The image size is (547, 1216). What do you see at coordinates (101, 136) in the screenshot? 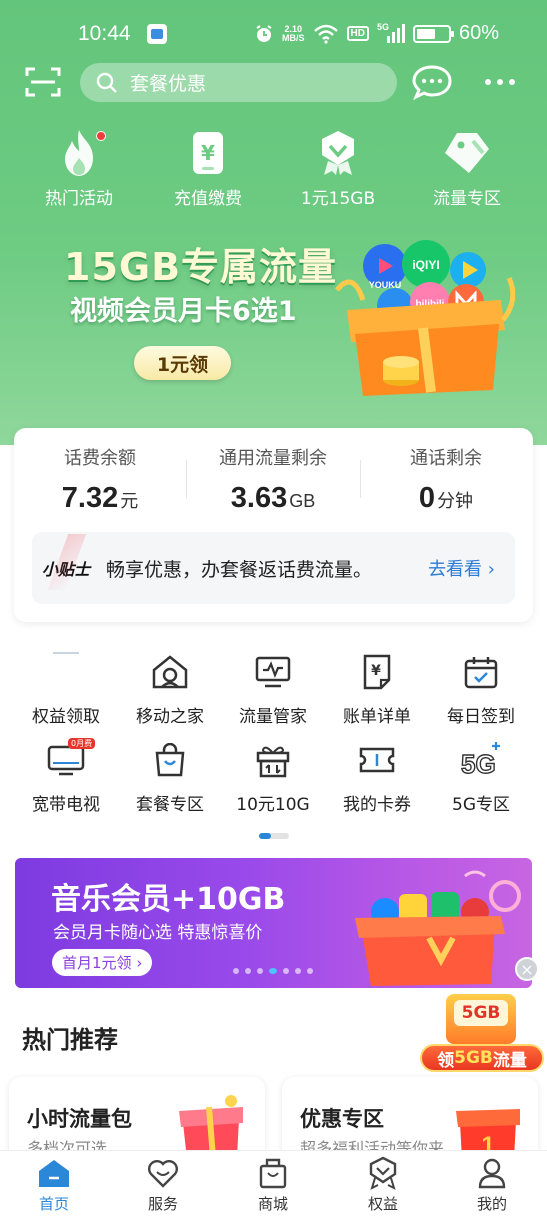
I see `notification-dot` at bounding box center [101, 136].